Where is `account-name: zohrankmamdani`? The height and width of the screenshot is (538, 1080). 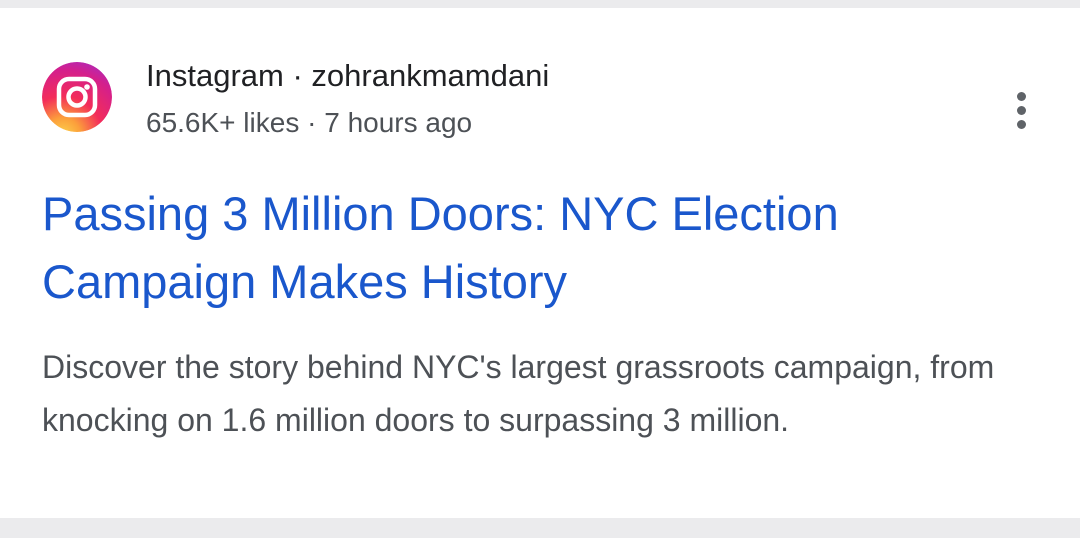
account-name: zohrankmamdani is located at coordinates (430, 75).